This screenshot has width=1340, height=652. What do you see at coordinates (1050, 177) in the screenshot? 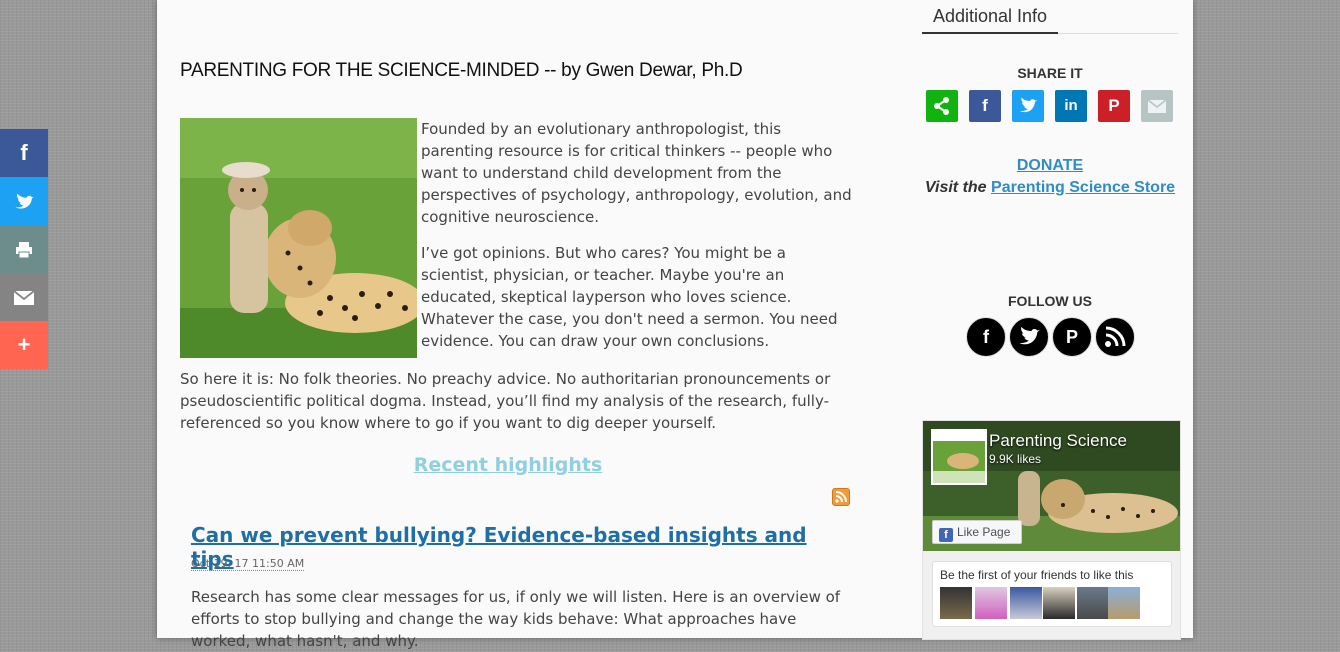
I see `donate-block: DONATE Visit the Parenting Science Store` at bounding box center [1050, 177].